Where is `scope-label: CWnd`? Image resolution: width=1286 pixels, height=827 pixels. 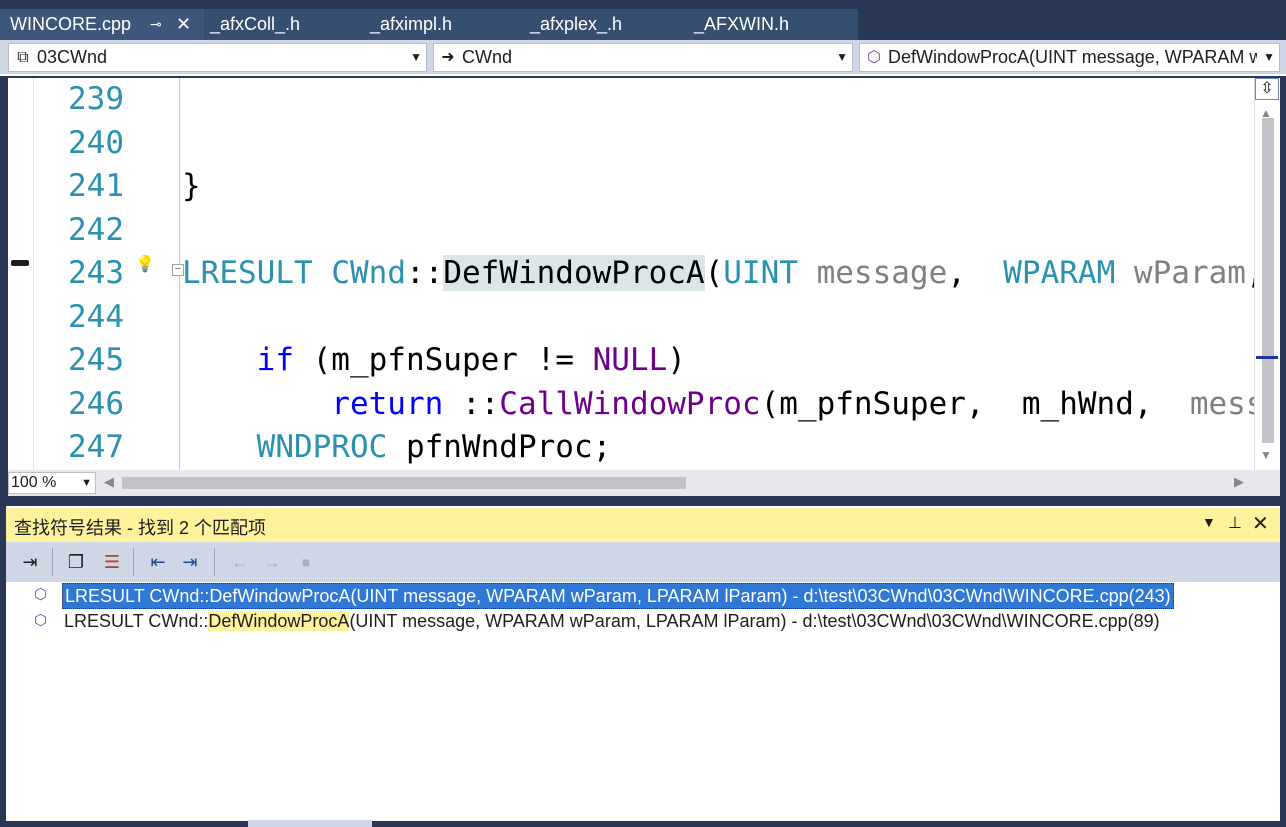
scope-label: CWnd is located at coordinates (487, 57).